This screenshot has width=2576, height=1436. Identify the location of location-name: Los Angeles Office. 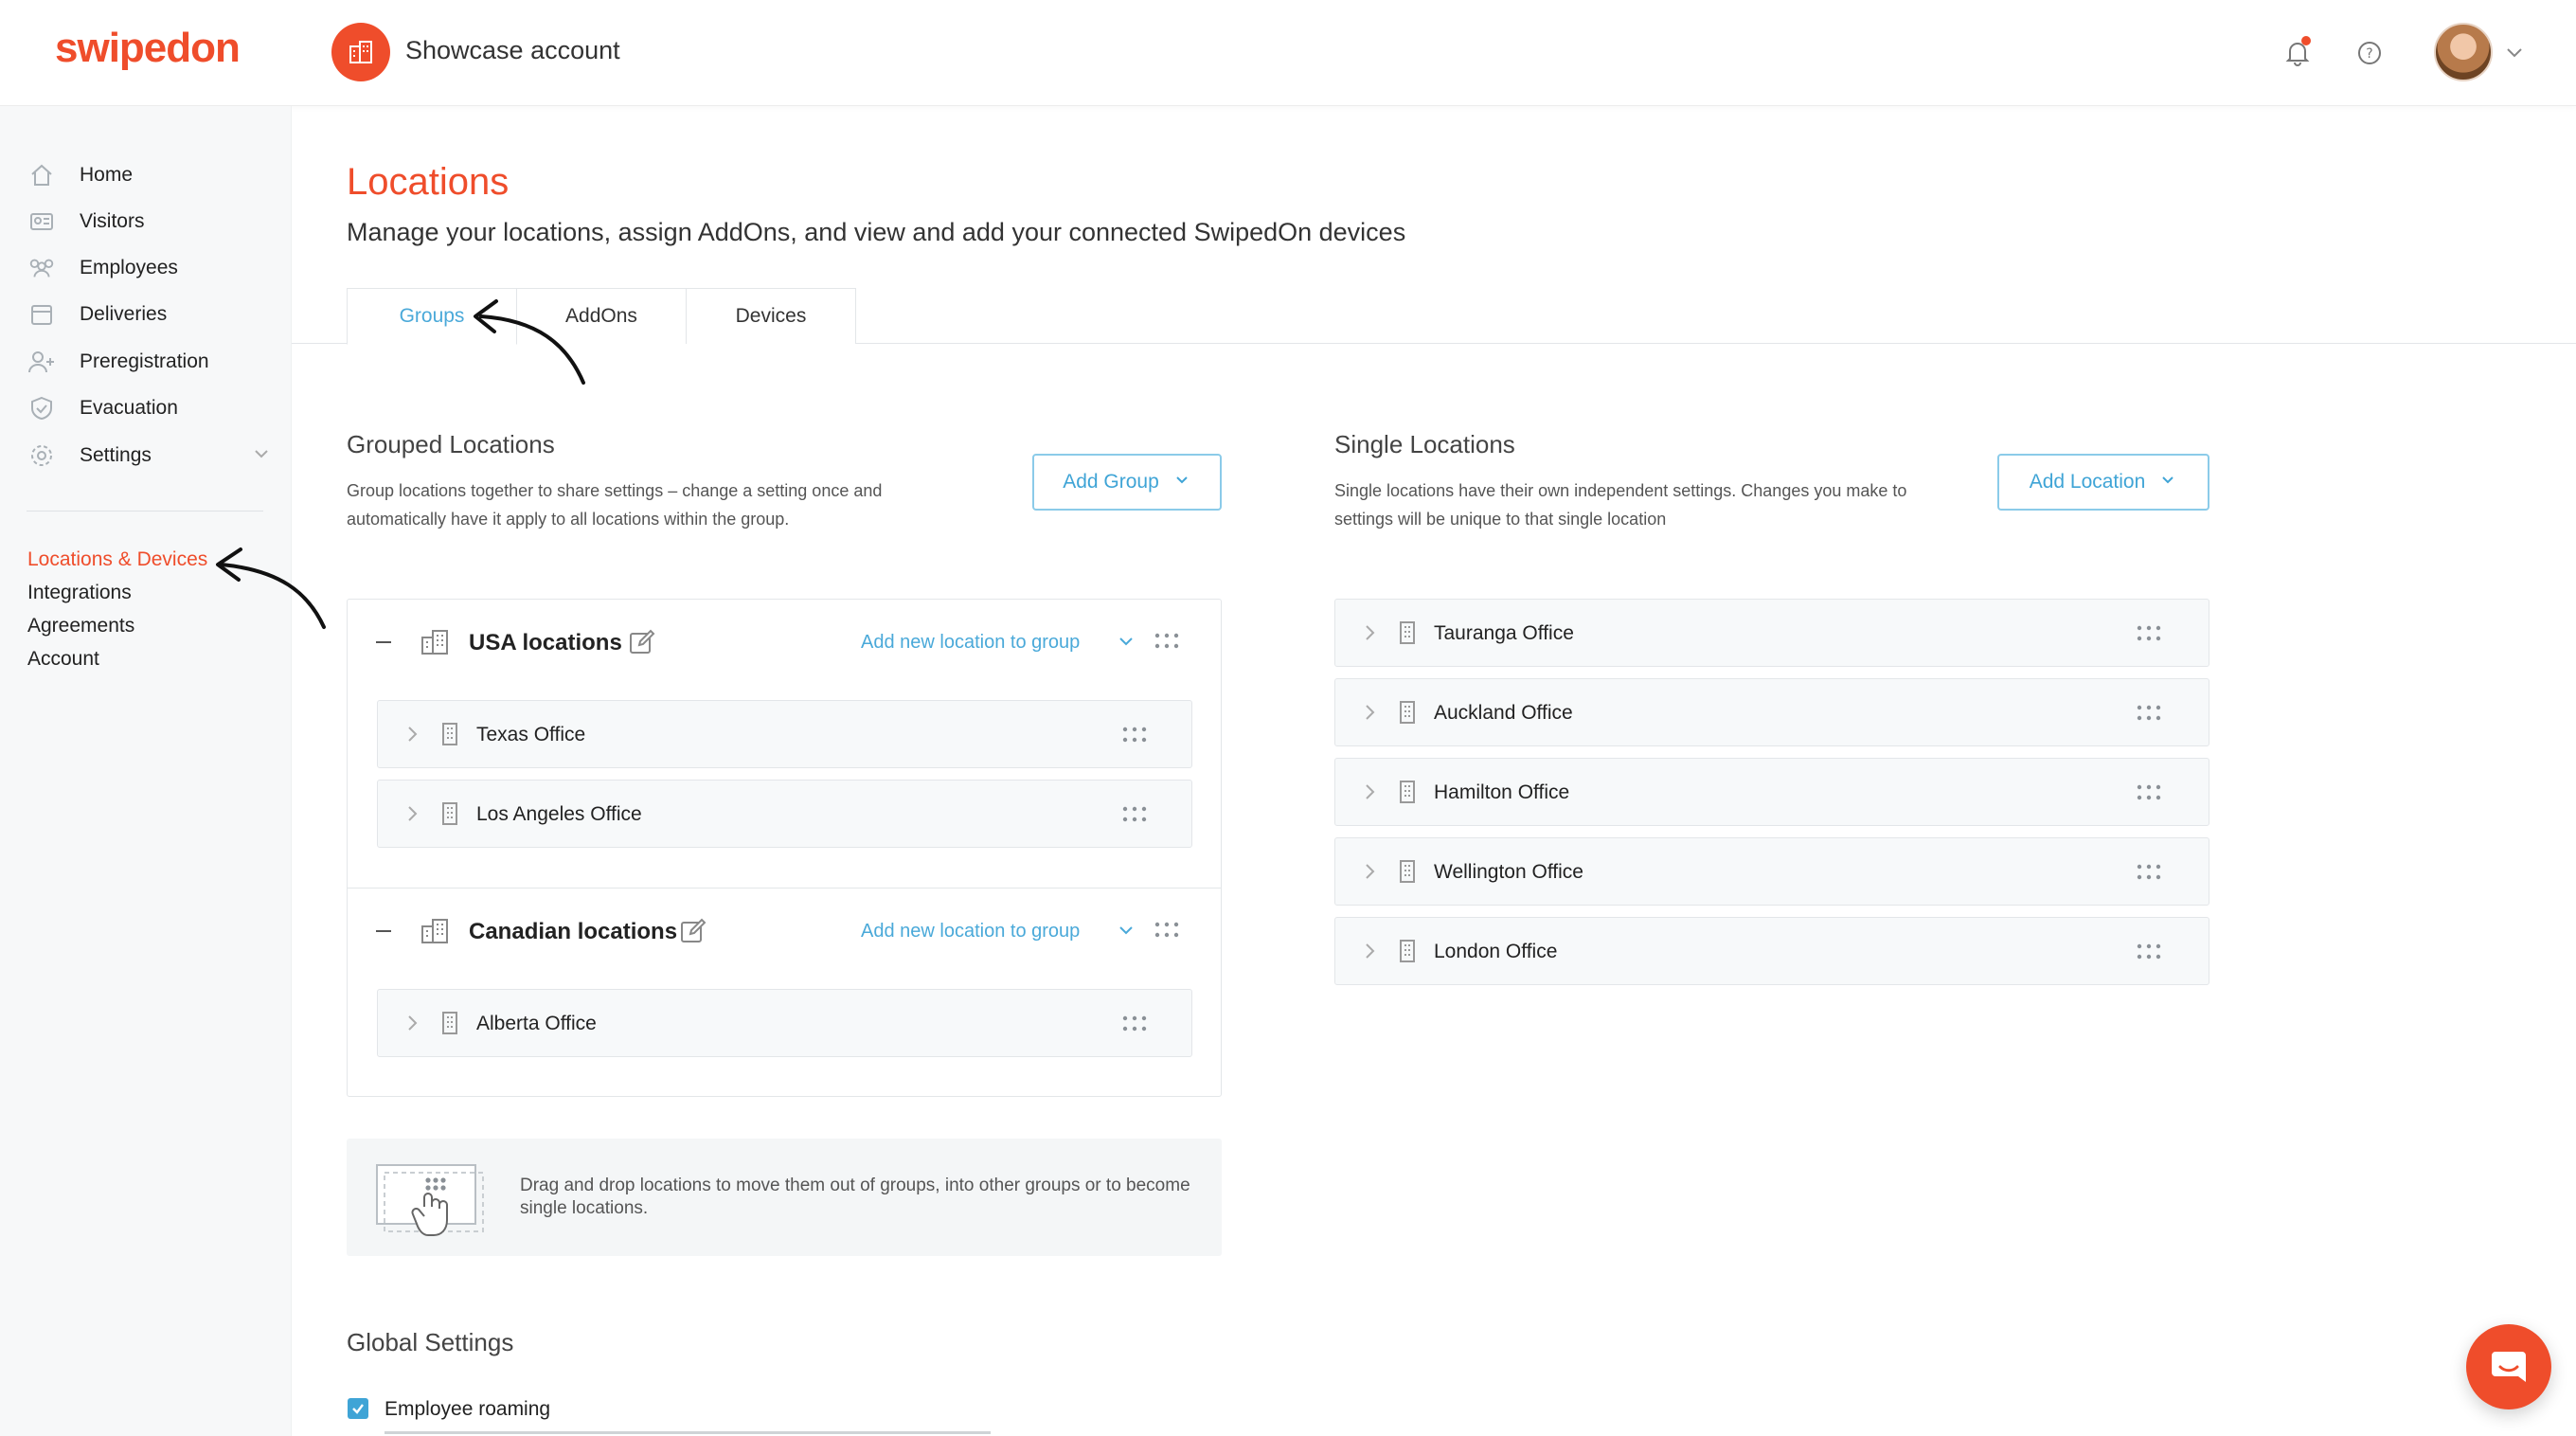
(559, 814).